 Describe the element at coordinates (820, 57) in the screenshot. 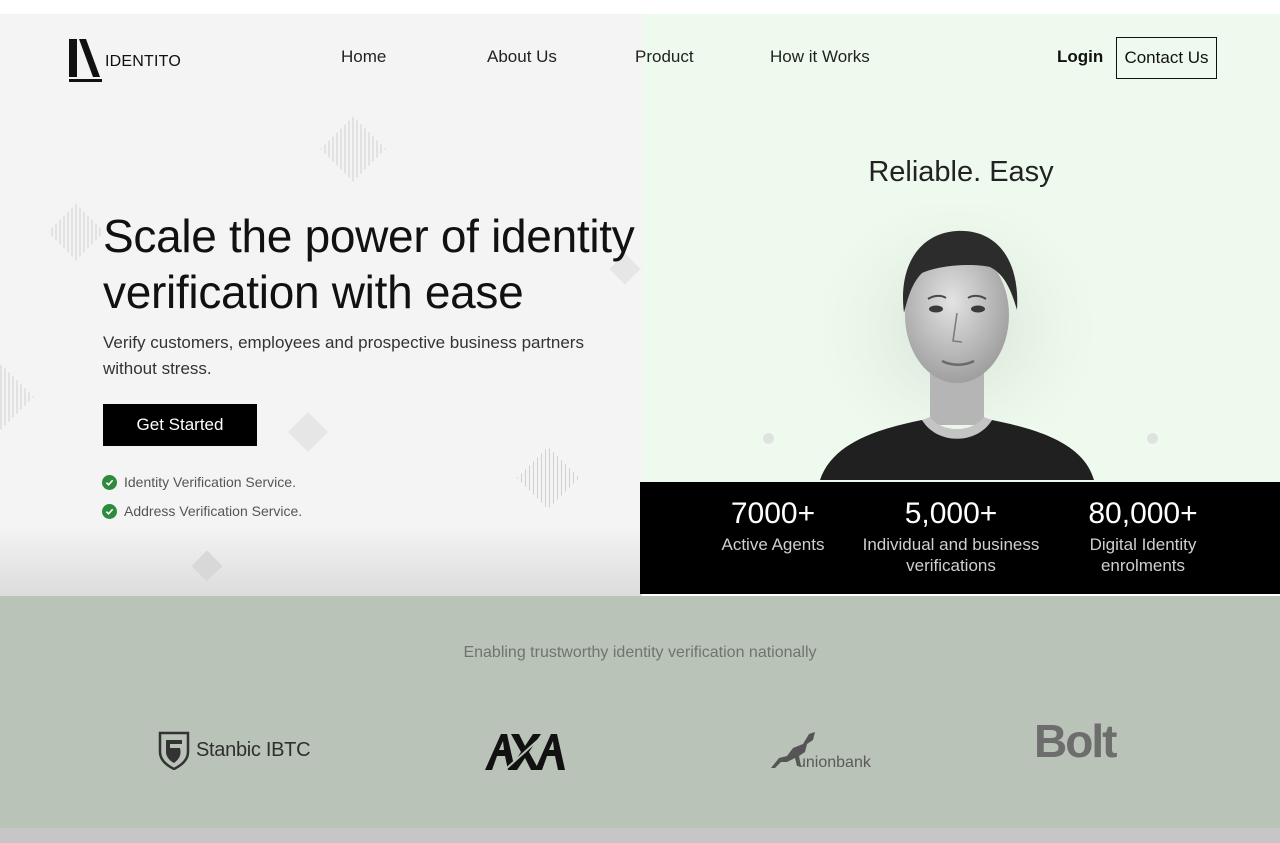

I see `nav-how-it-works: How it Works` at that location.